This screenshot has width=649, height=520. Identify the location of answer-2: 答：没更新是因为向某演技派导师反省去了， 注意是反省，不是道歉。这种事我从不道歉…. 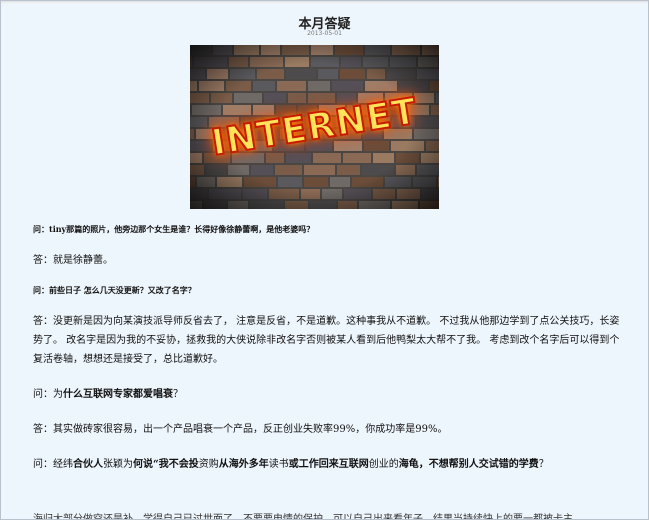
(326, 340).